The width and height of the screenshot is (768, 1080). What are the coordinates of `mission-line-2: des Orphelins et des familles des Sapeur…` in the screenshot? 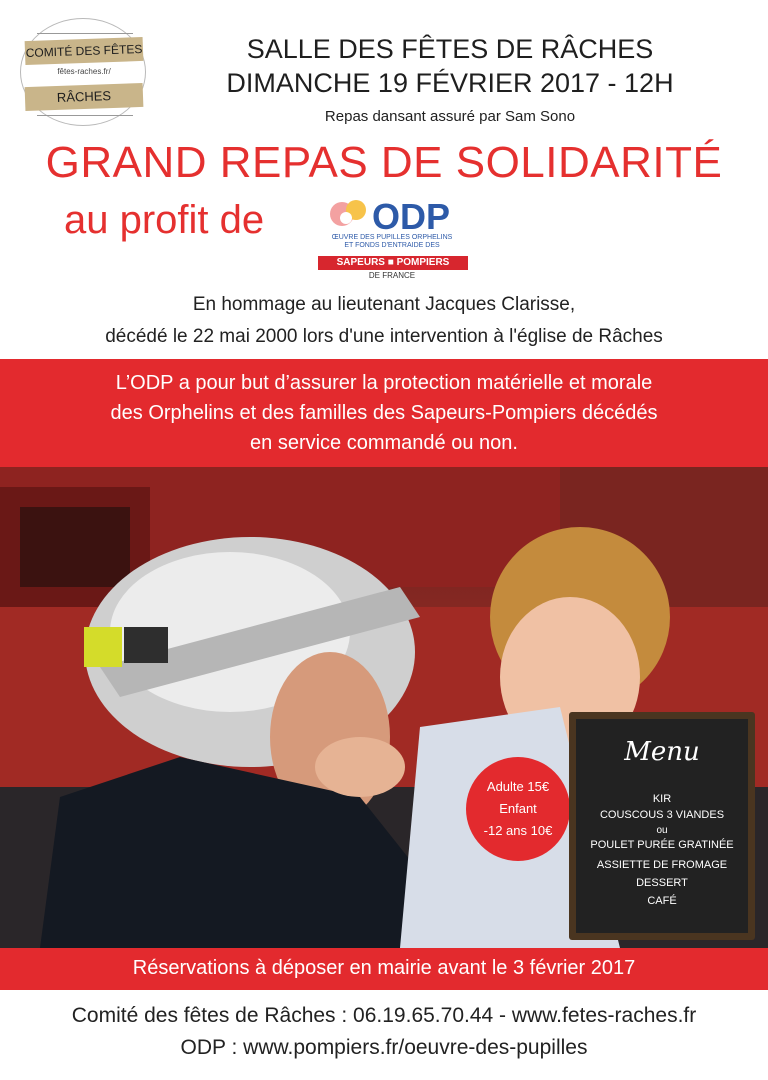 It's located at (384, 413).